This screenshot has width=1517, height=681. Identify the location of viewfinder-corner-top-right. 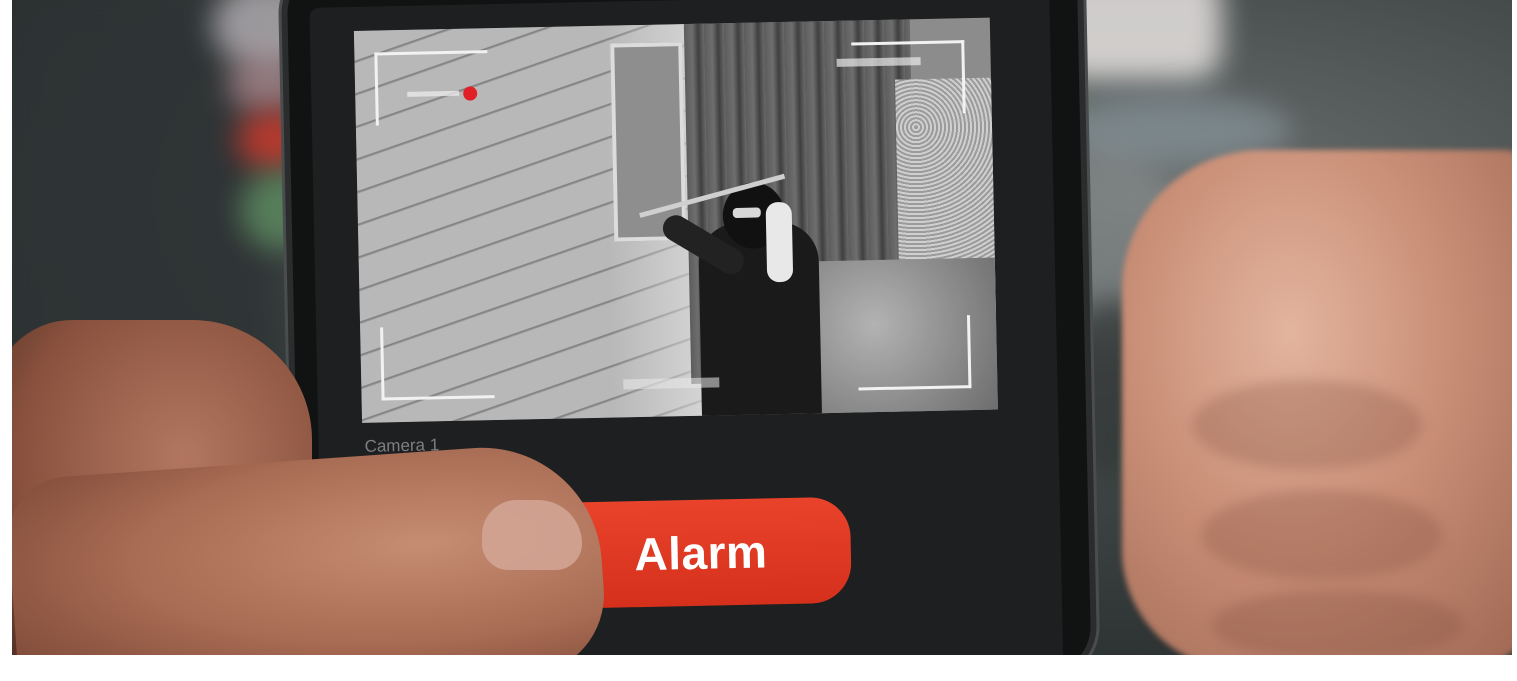
(908, 78).